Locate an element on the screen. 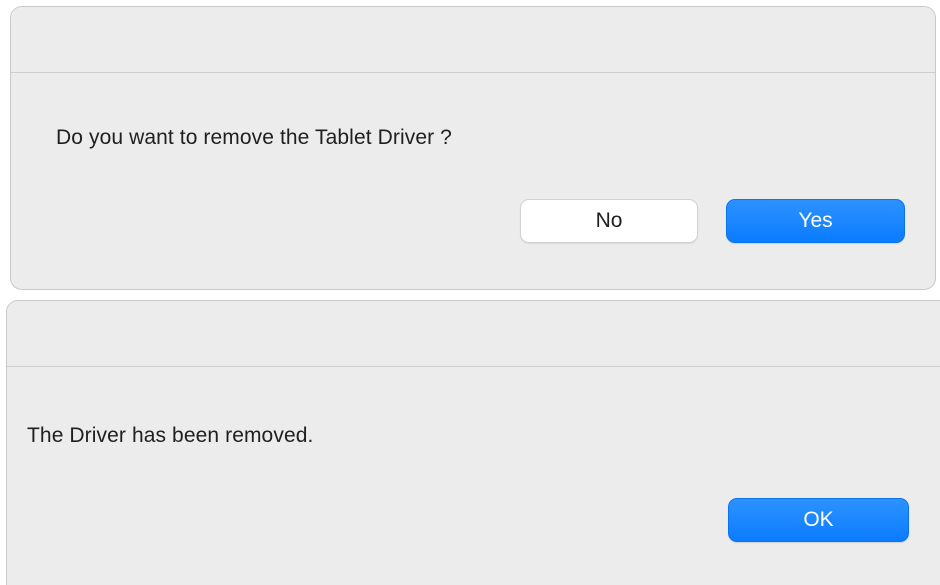  ok-button: OK is located at coordinates (818, 520).